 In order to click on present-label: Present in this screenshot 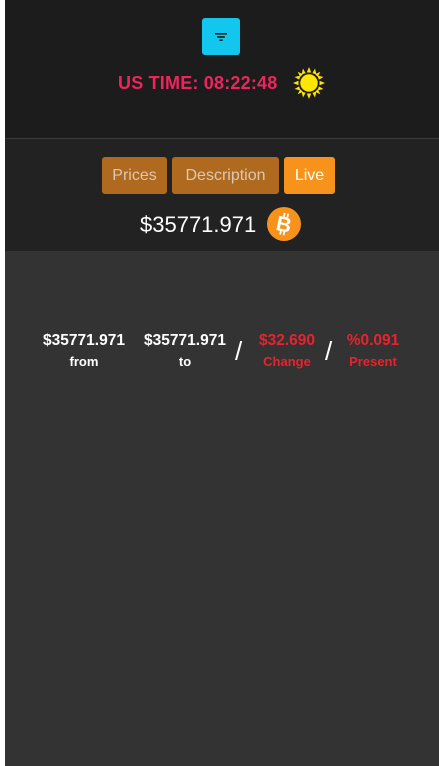, I will do `click(373, 361)`.